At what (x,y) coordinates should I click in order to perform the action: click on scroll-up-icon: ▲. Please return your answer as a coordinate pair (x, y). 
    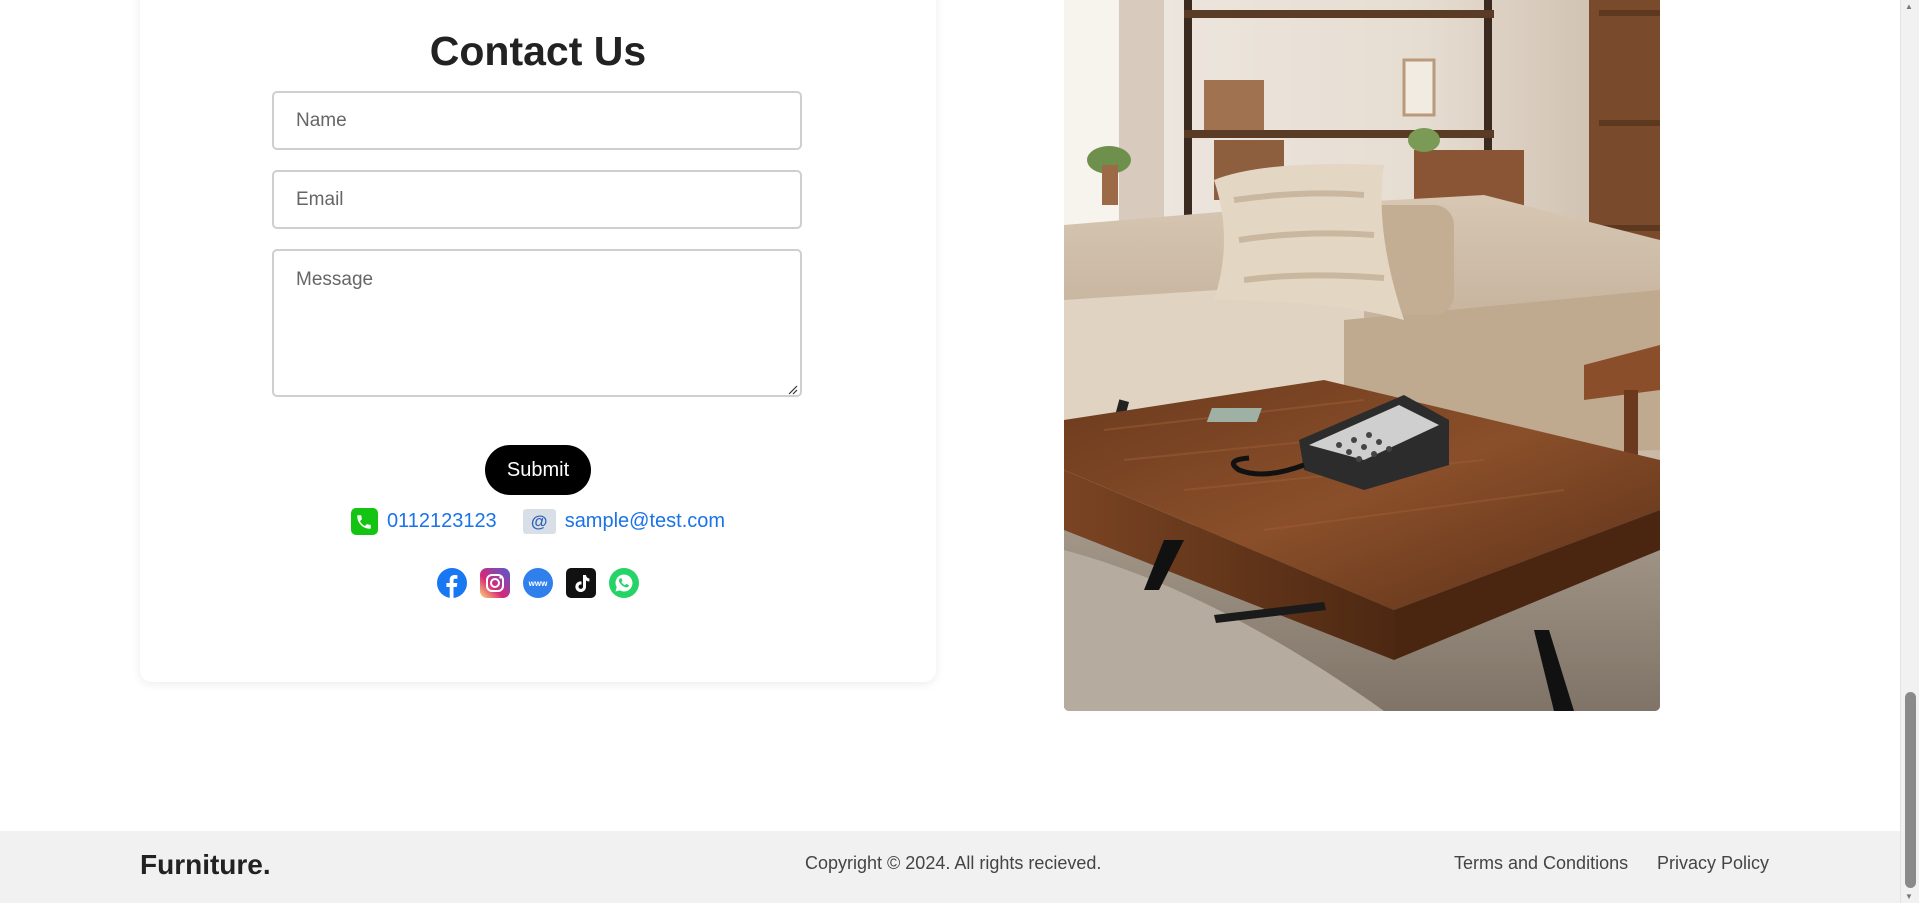
    Looking at the image, I should click on (1909, 6).